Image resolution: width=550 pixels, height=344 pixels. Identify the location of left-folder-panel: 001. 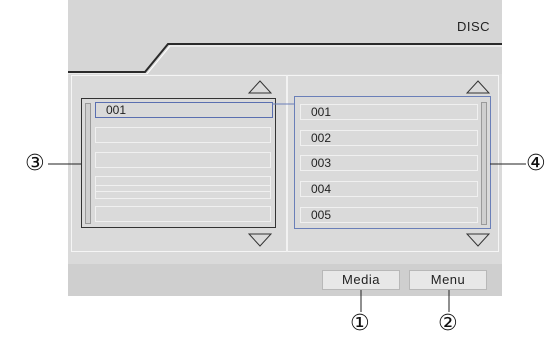
(178, 163).